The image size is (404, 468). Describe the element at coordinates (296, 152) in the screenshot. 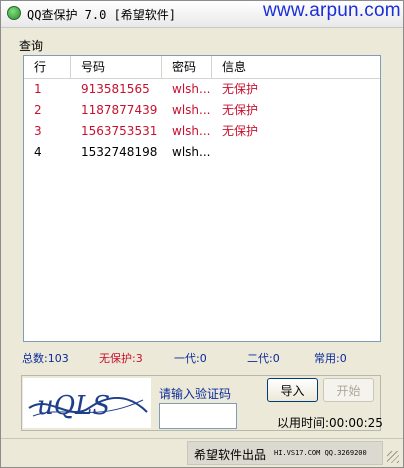

I see `cell-info` at that location.